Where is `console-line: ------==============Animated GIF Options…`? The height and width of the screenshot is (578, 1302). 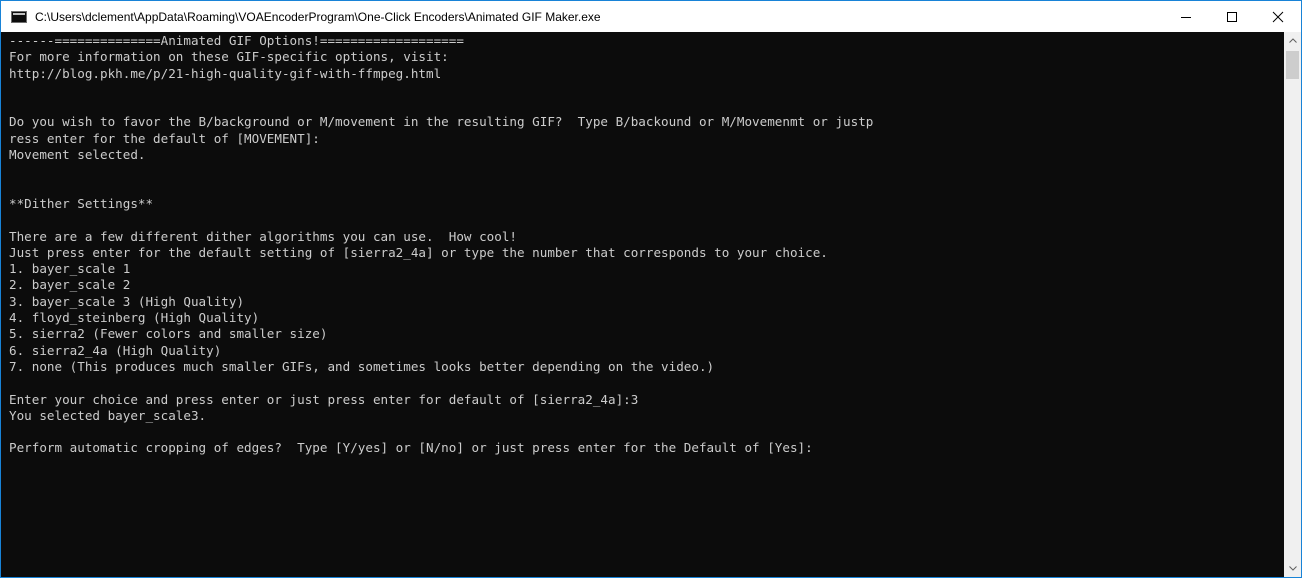 console-line: ------==============Animated GIF Options… is located at coordinates (236, 40).